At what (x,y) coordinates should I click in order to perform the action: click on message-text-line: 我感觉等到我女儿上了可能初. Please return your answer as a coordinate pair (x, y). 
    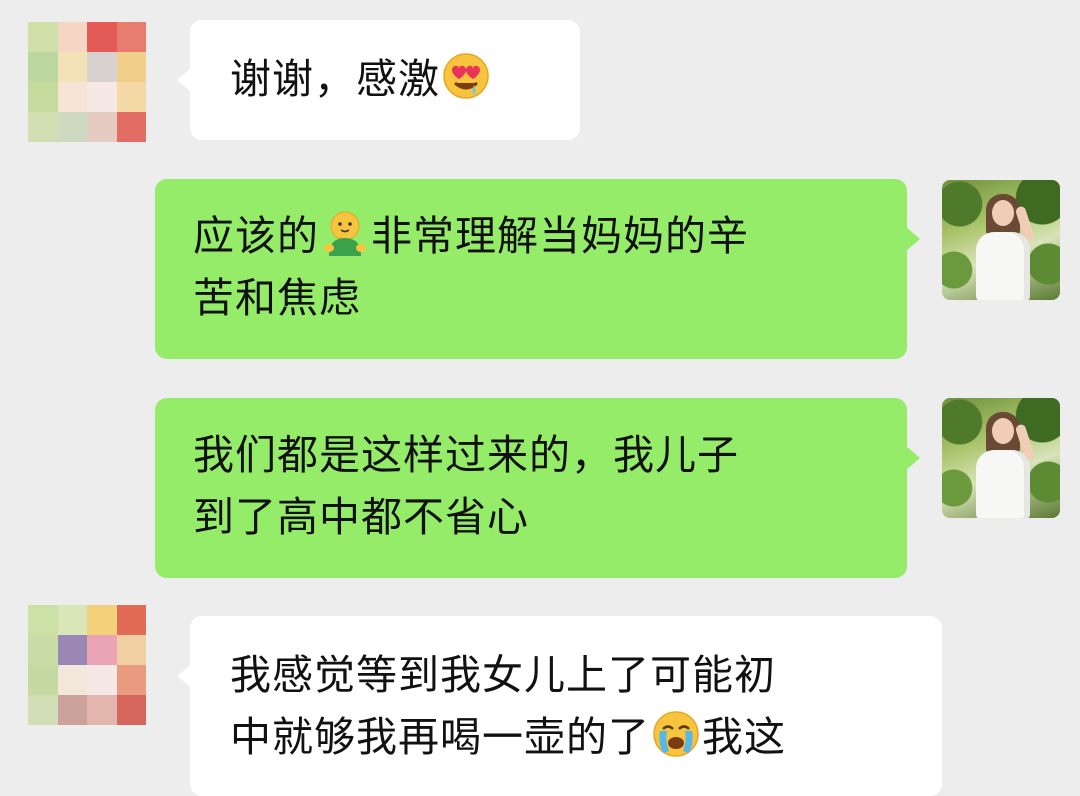
    Looking at the image, I should click on (503, 675).